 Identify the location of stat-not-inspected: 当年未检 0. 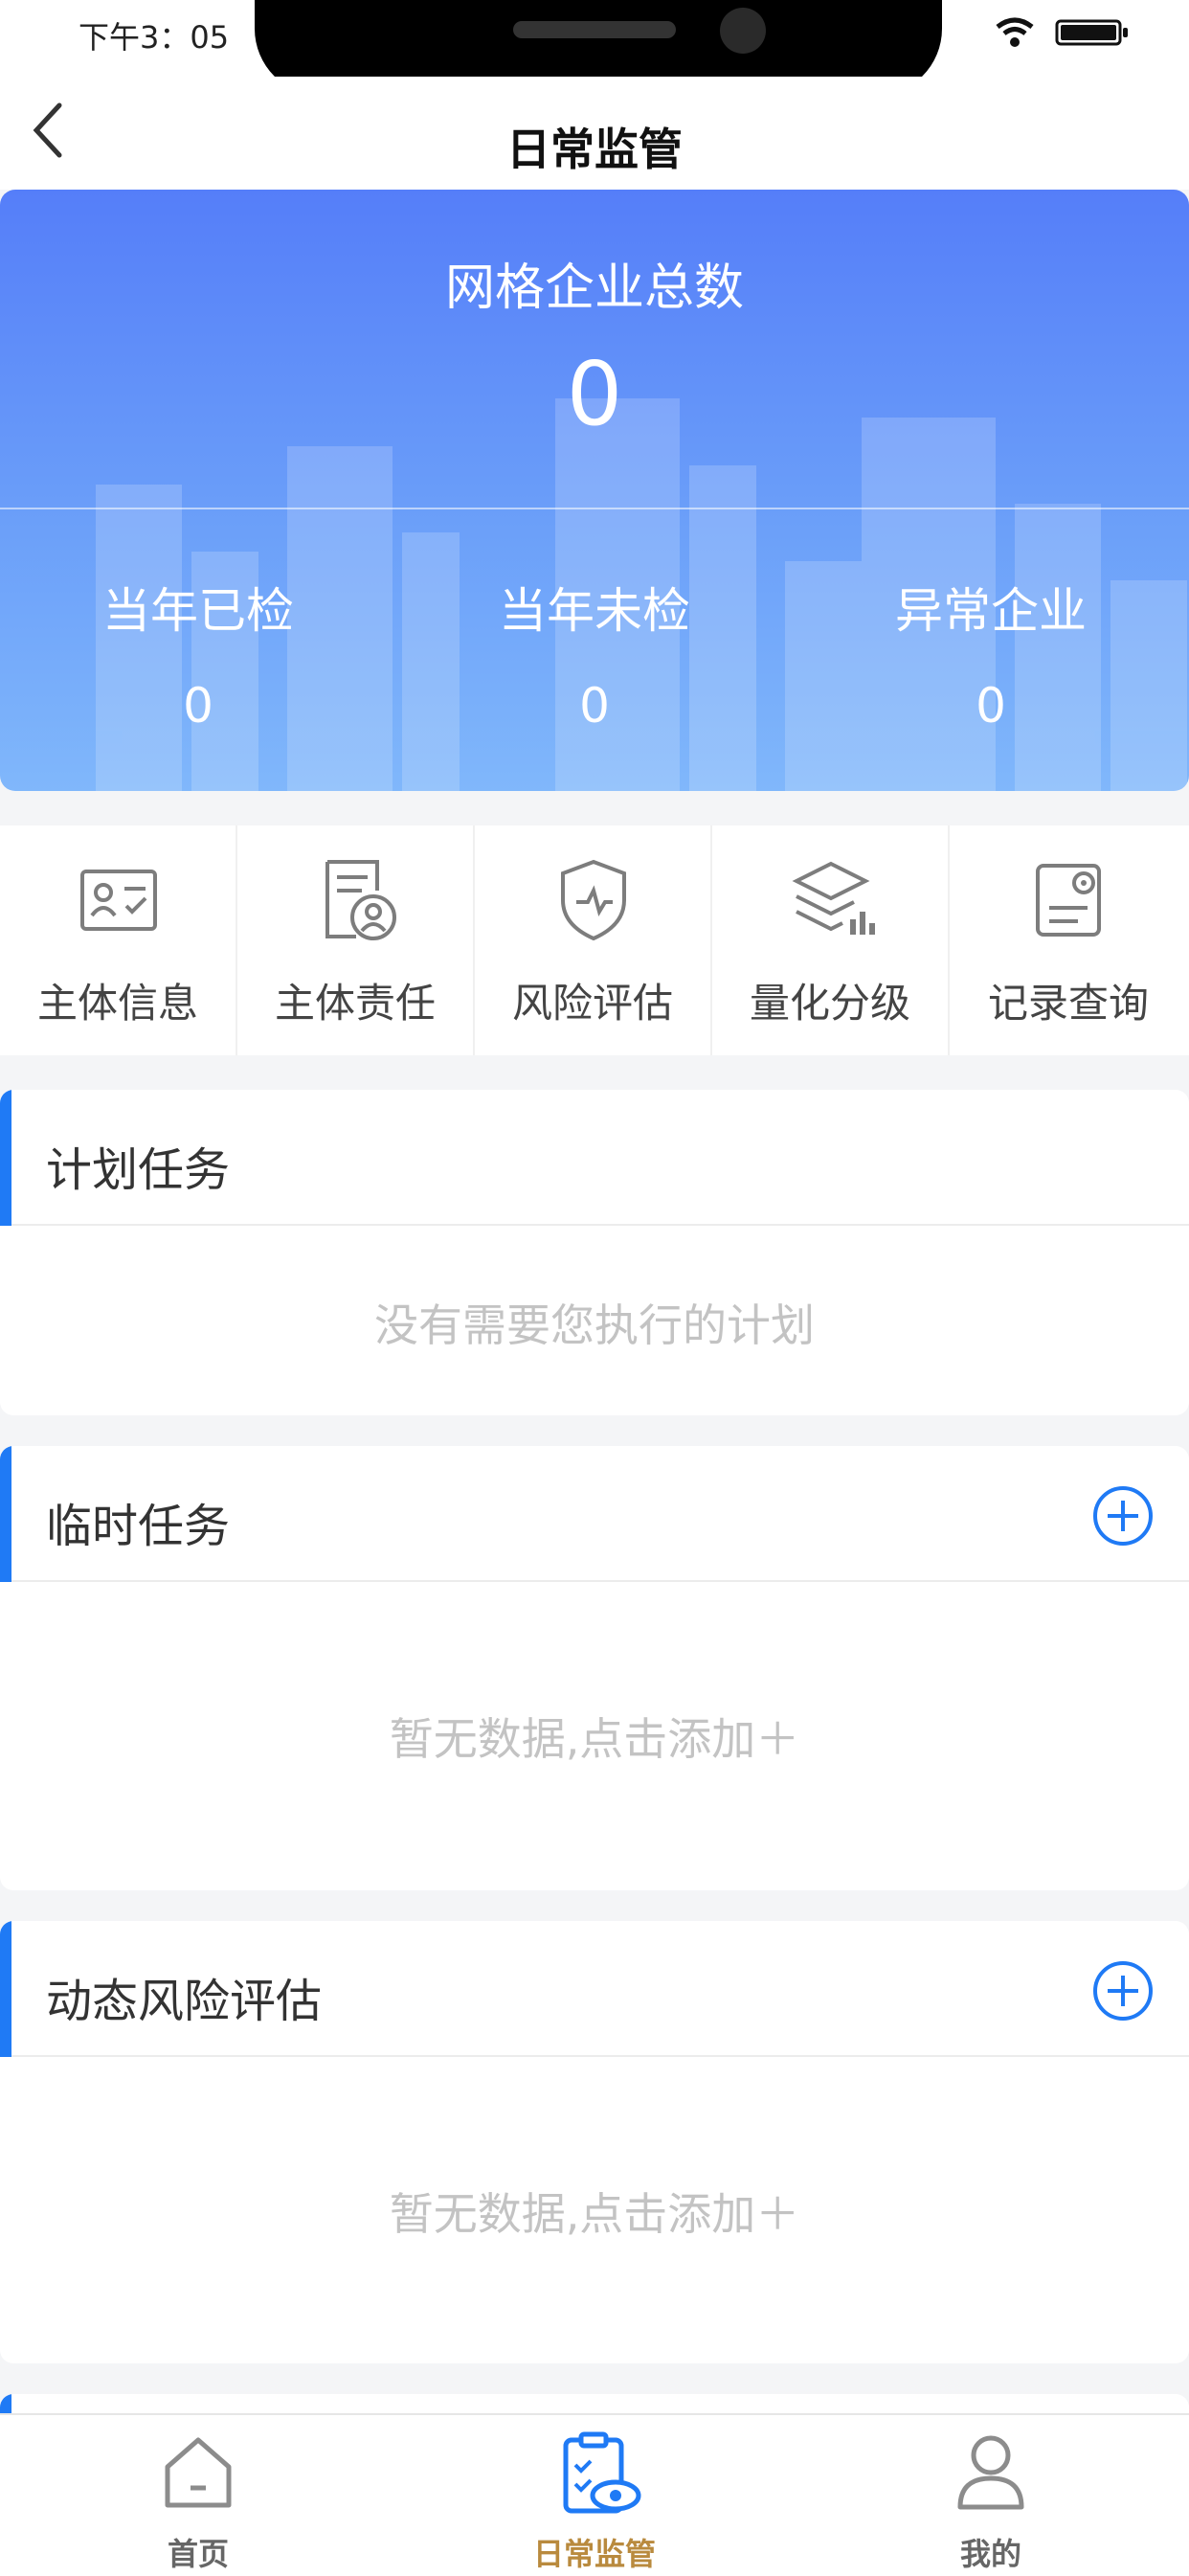
(594, 653).